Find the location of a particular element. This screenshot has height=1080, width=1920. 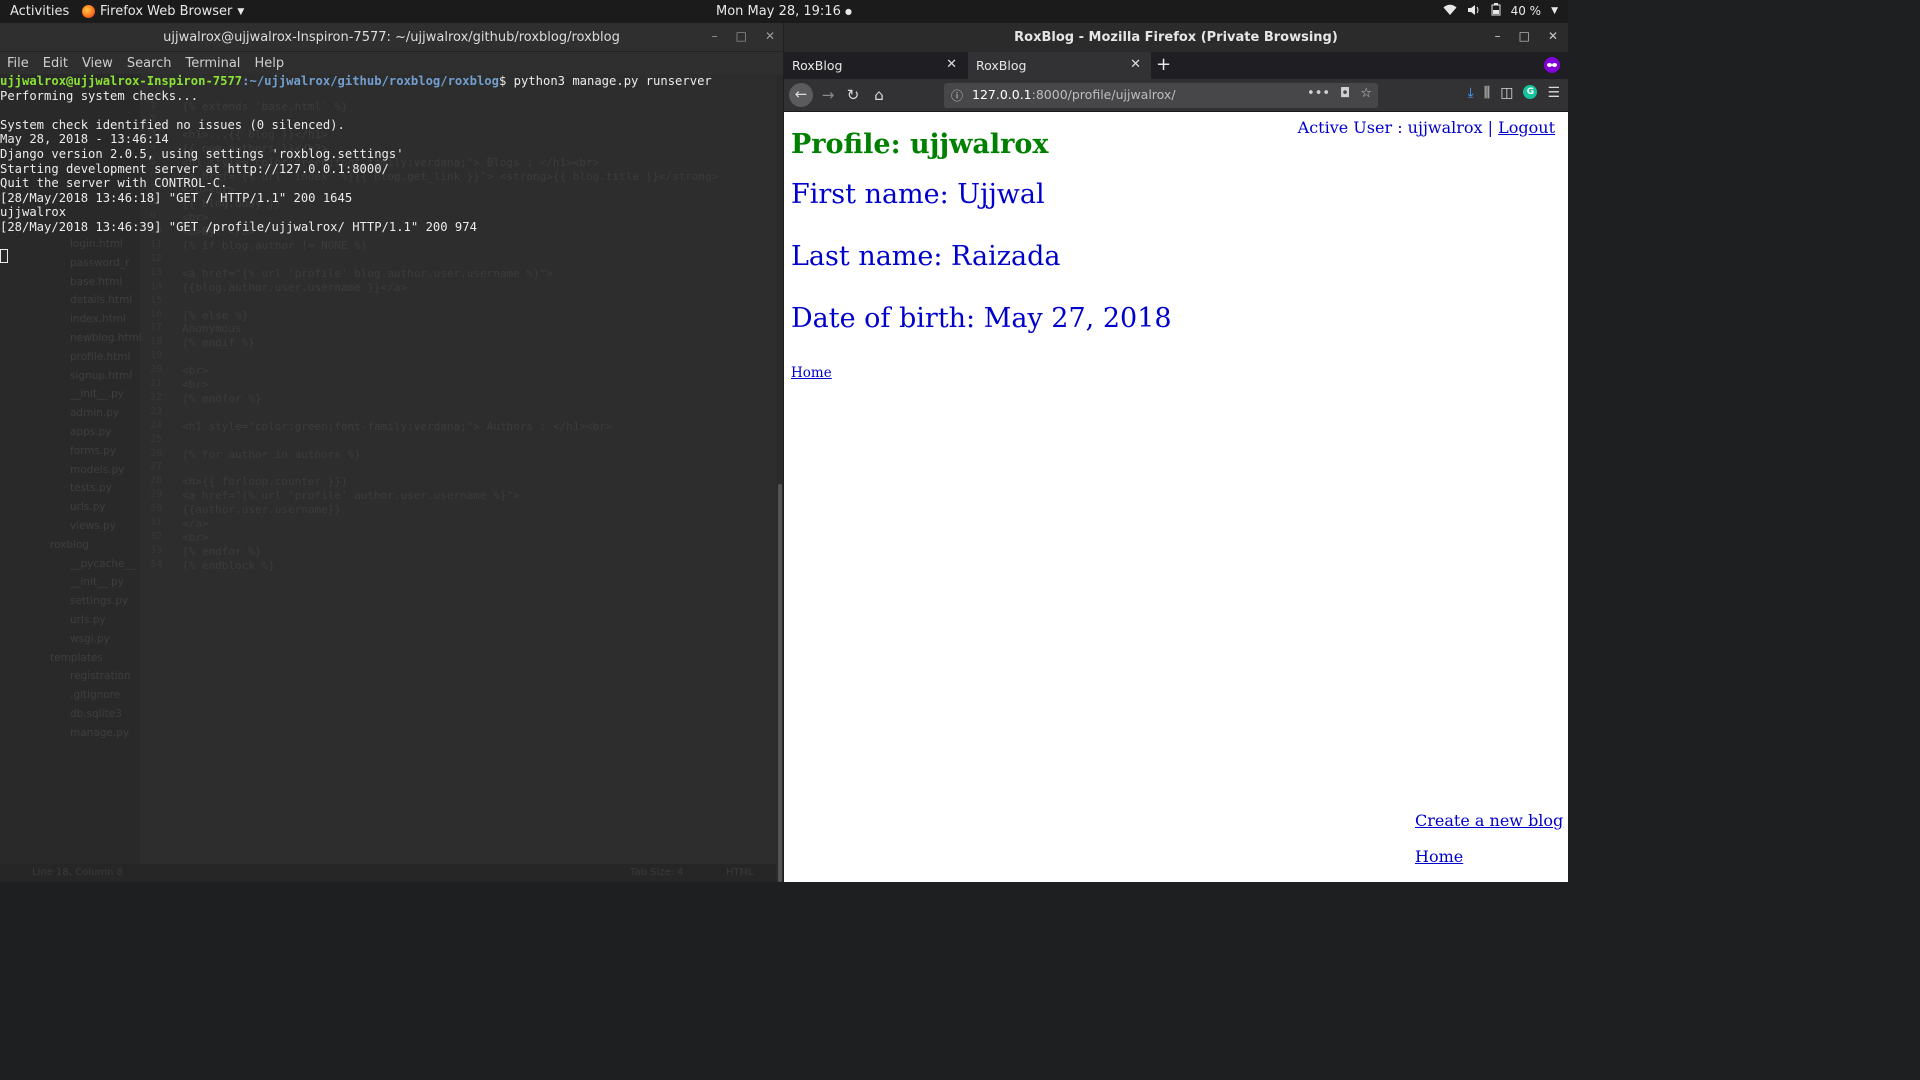

create-blog-link: Create a new blog is located at coordinates (1489, 820).